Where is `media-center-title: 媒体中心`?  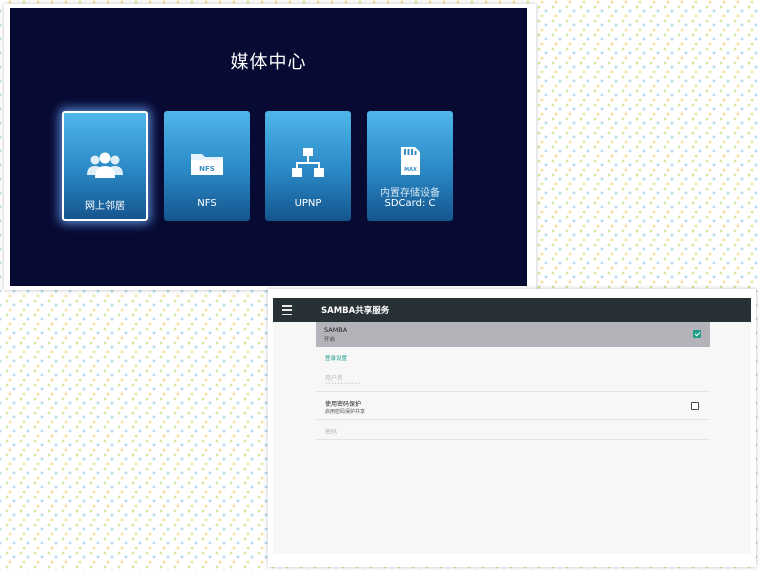 media-center-title: 媒体中心 is located at coordinates (268, 62).